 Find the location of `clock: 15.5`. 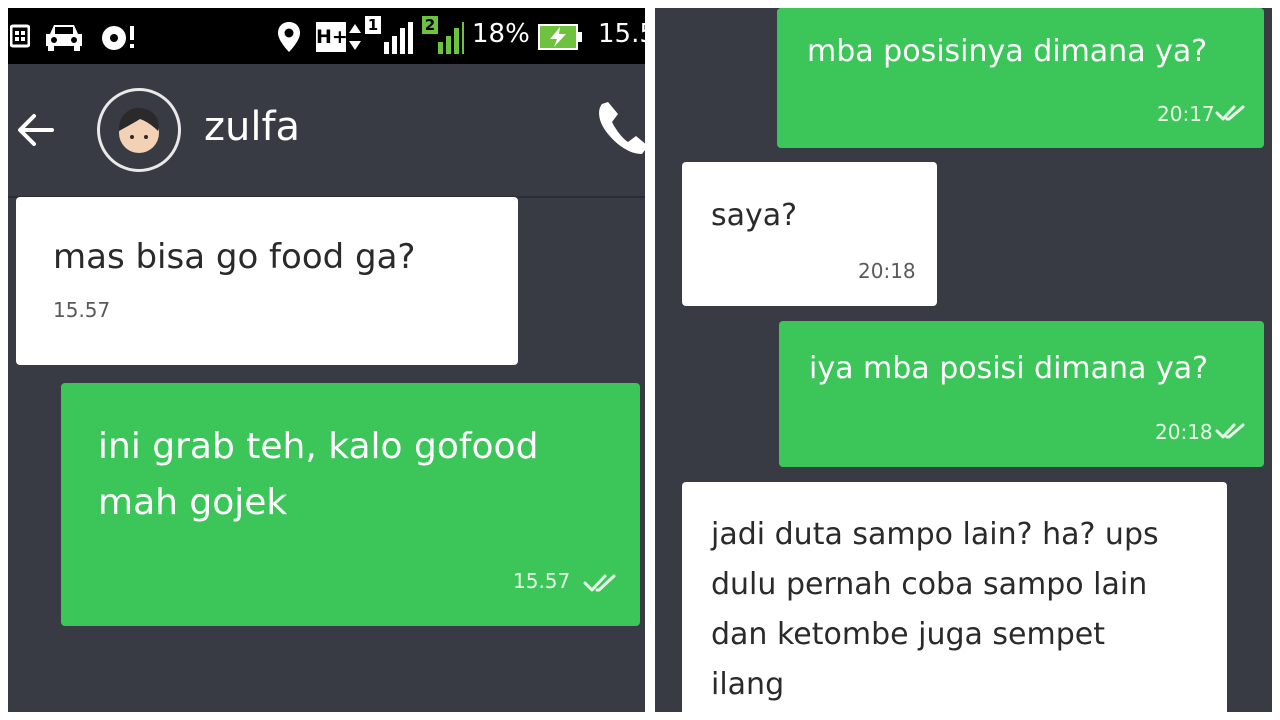

clock: 15.5 is located at coordinates (621, 34).